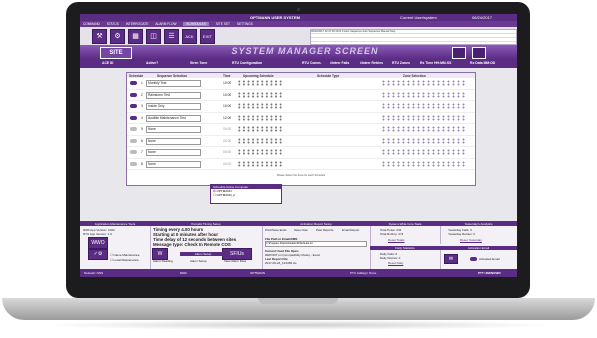 Image resolution: width=597 pixels, height=338 pixels. What do you see at coordinates (192, 244) in the screenshot?
I see `message-type: Message type: Check In Remote COS` at bounding box center [192, 244].